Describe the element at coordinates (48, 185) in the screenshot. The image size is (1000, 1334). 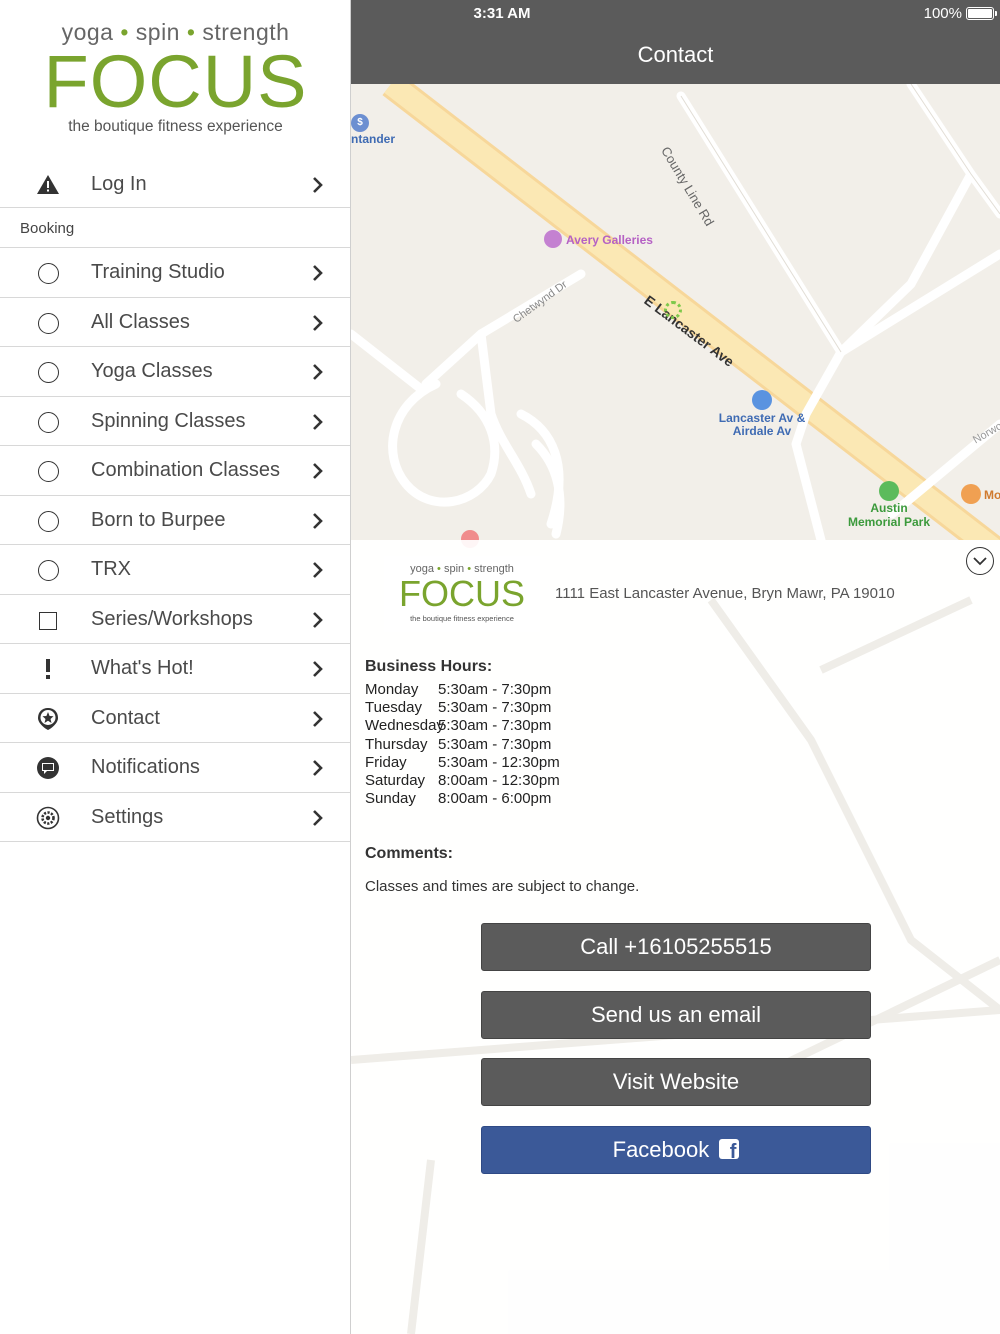
I see `warning-icon` at that location.